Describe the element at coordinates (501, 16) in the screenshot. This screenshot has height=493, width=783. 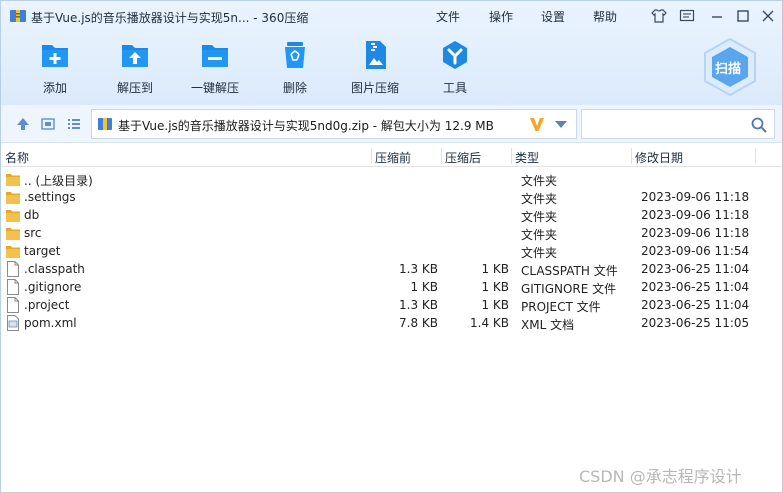
I see `menu-operate: 操作` at that location.